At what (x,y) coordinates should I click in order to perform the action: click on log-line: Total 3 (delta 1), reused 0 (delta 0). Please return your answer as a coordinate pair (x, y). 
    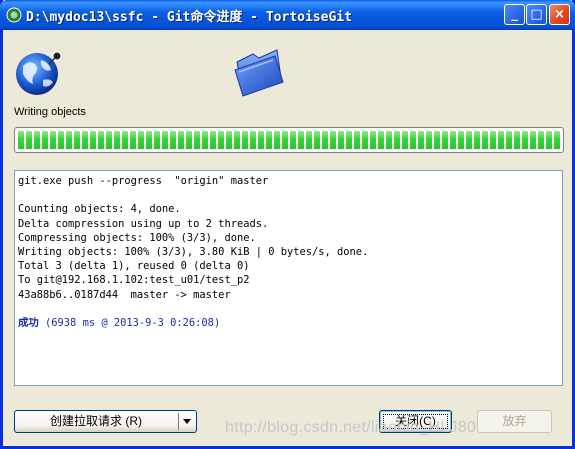
    Looking at the image, I should click on (134, 266).